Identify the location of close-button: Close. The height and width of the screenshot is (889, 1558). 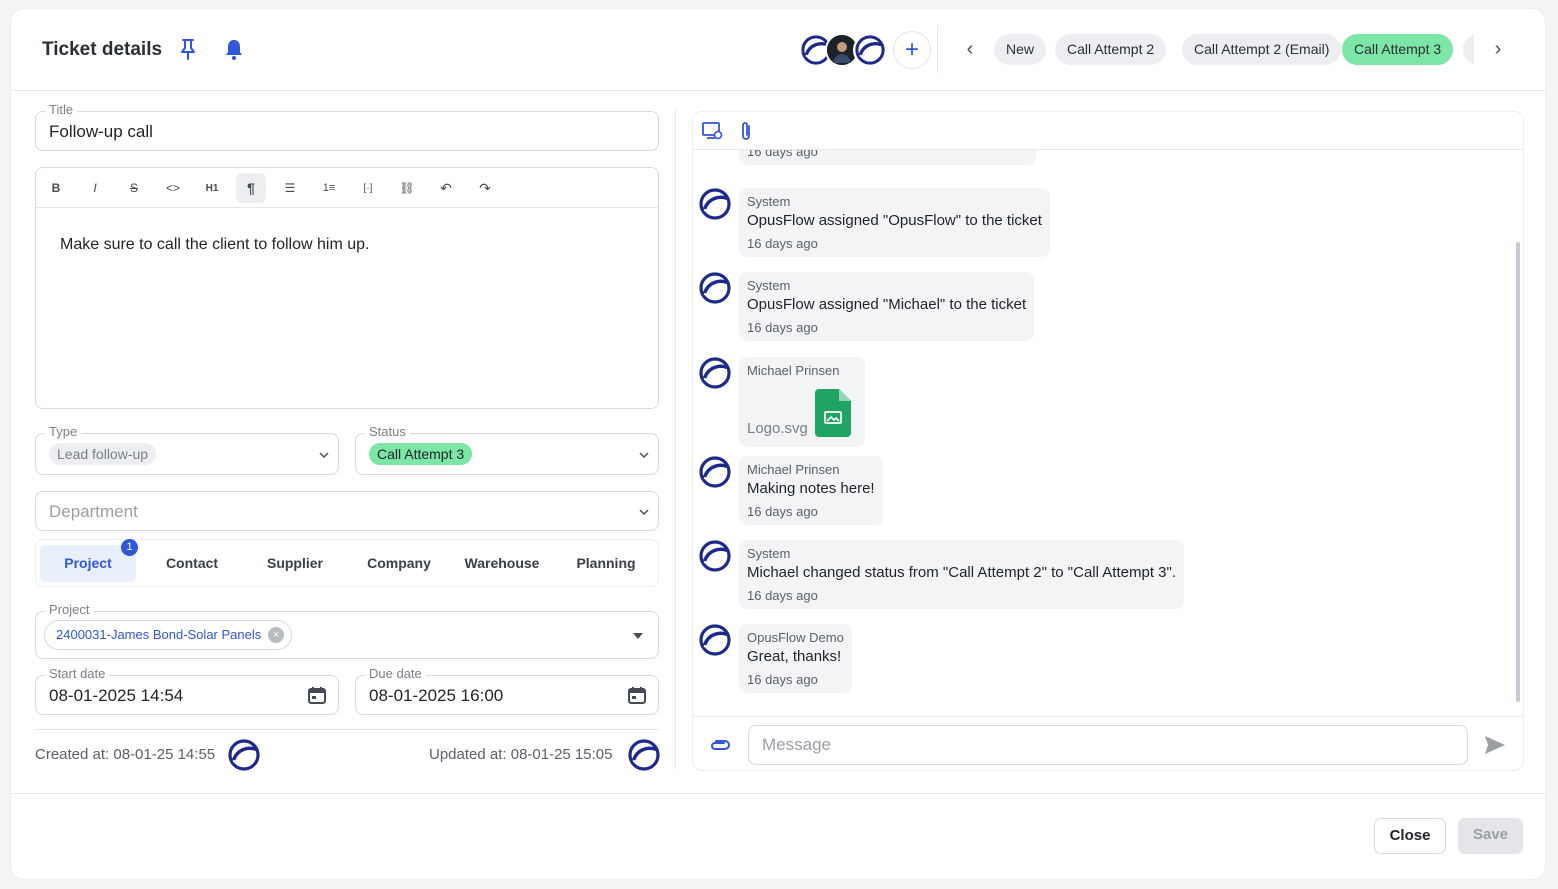
(1410, 836).